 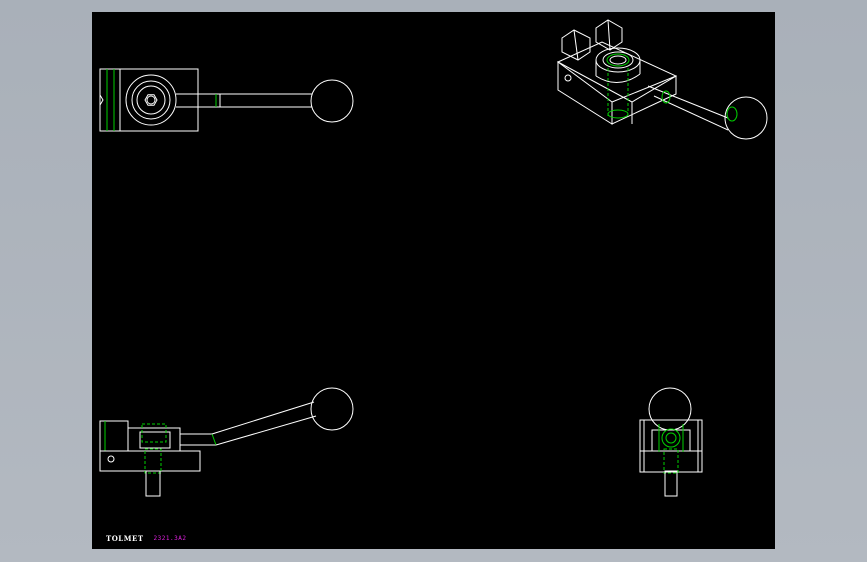 I want to click on side-view, so click(x=671, y=442).